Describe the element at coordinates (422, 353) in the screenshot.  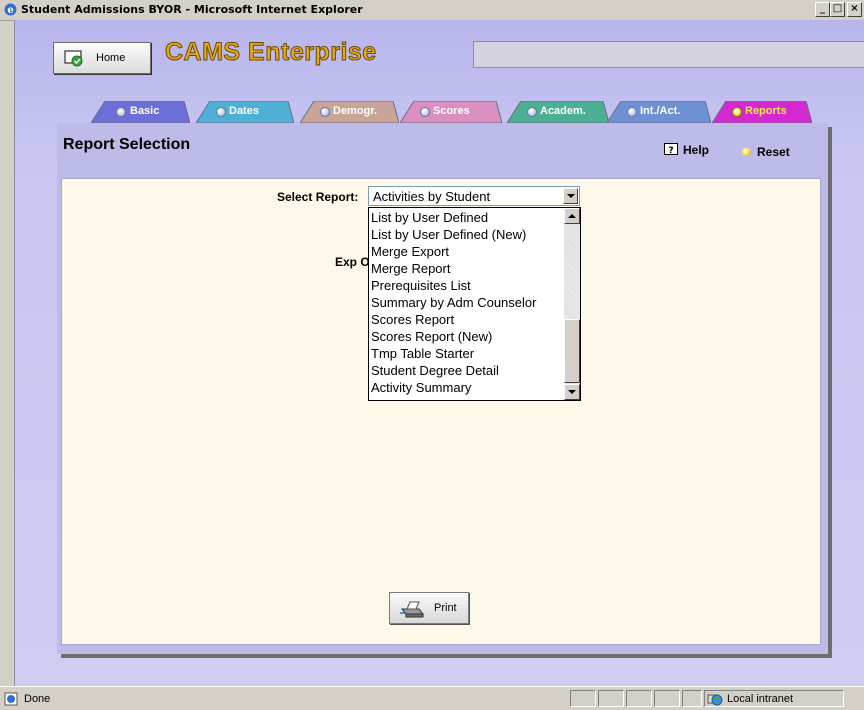
I see `dropdown-option: Tmp Table Starter` at that location.